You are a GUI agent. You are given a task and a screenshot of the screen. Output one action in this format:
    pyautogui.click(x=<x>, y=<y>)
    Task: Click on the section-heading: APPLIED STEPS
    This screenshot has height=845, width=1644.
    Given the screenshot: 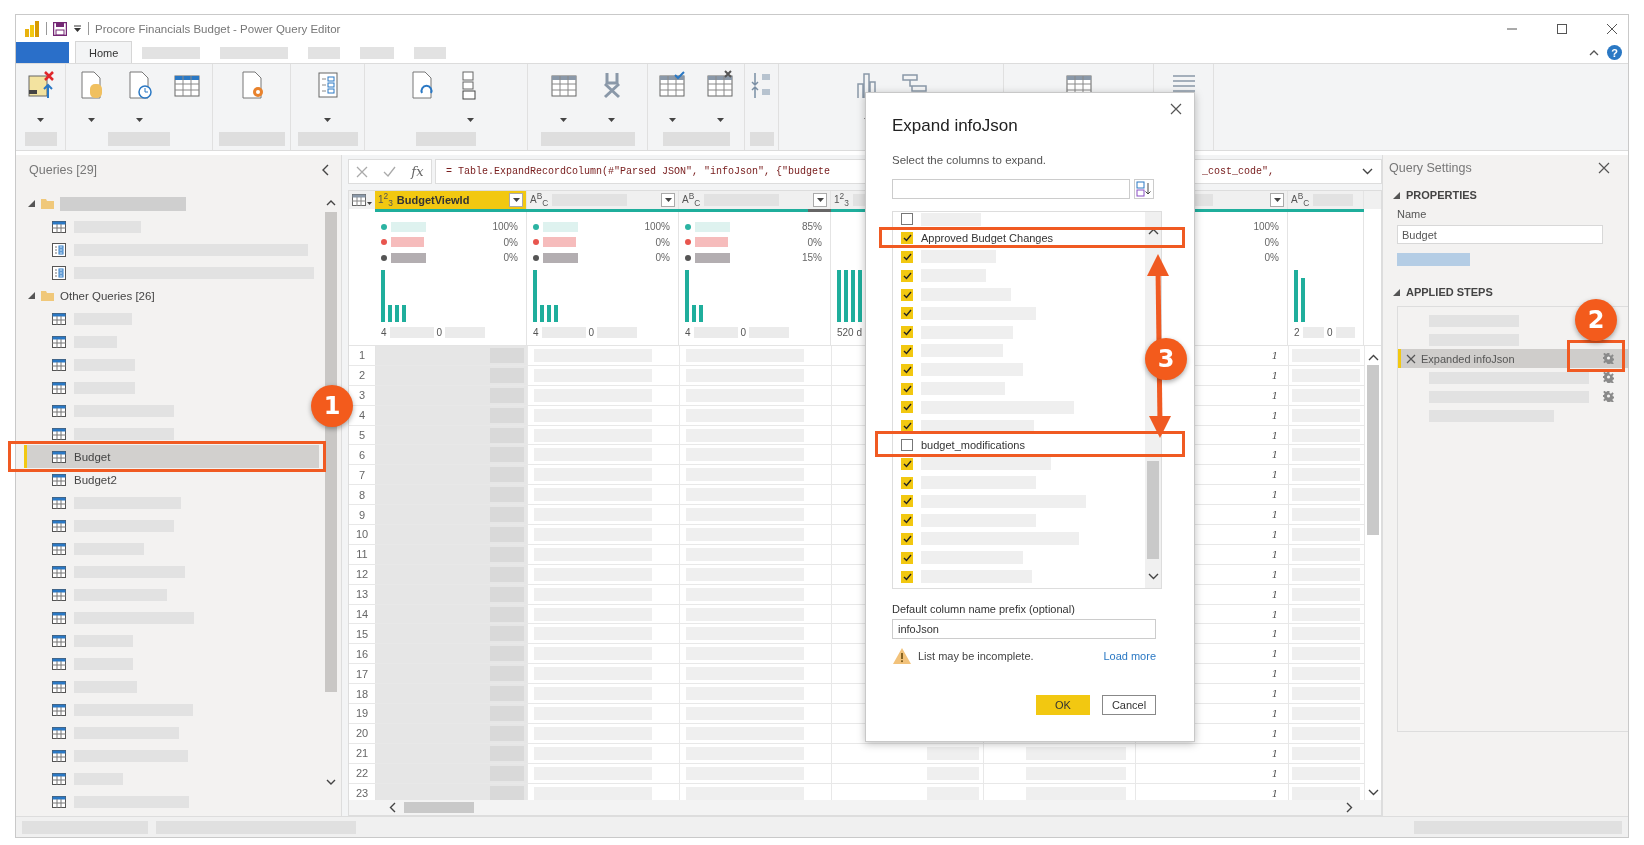 What is the action you would take?
    pyautogui.click(x=1449, y=292)
    